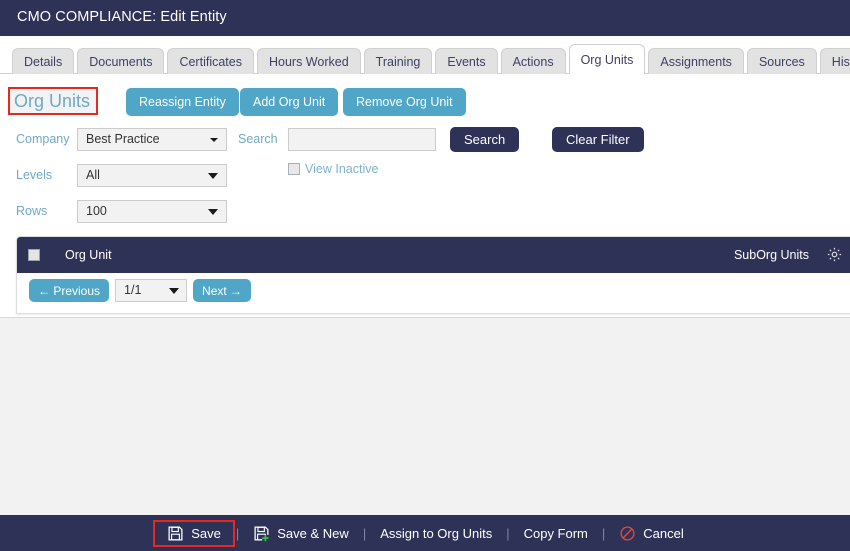 This screenshot has width=850, height=551. I want to click on footer-assign-to-org-units-label: Assign to Org Units, so click(436, 533).